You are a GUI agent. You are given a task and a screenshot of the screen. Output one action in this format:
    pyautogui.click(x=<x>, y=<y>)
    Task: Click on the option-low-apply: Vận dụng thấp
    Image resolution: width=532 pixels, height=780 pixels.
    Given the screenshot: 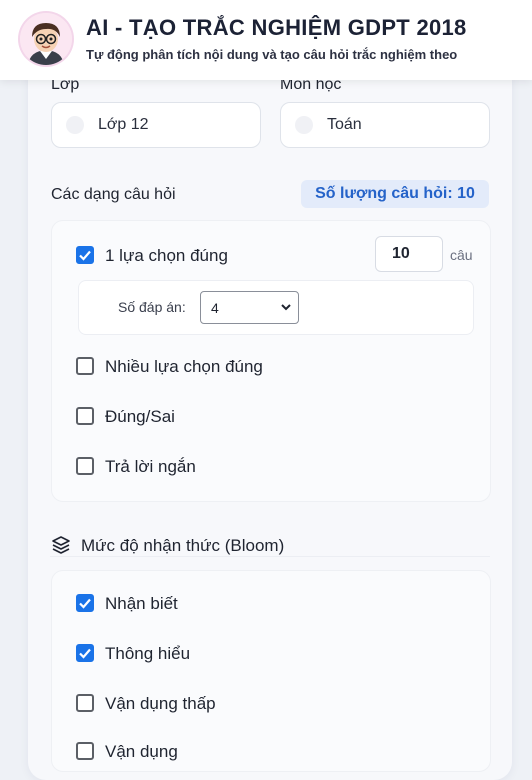 What is the action you would take?
    pyautogui.click(x=160, y=703)
    